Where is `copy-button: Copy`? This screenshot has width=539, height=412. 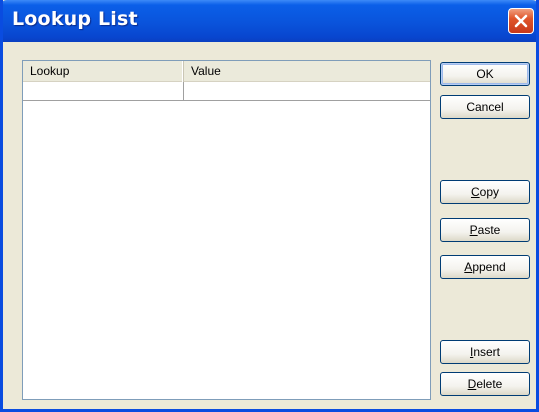 copy-button: Copy is located at coordinates (485, 192).